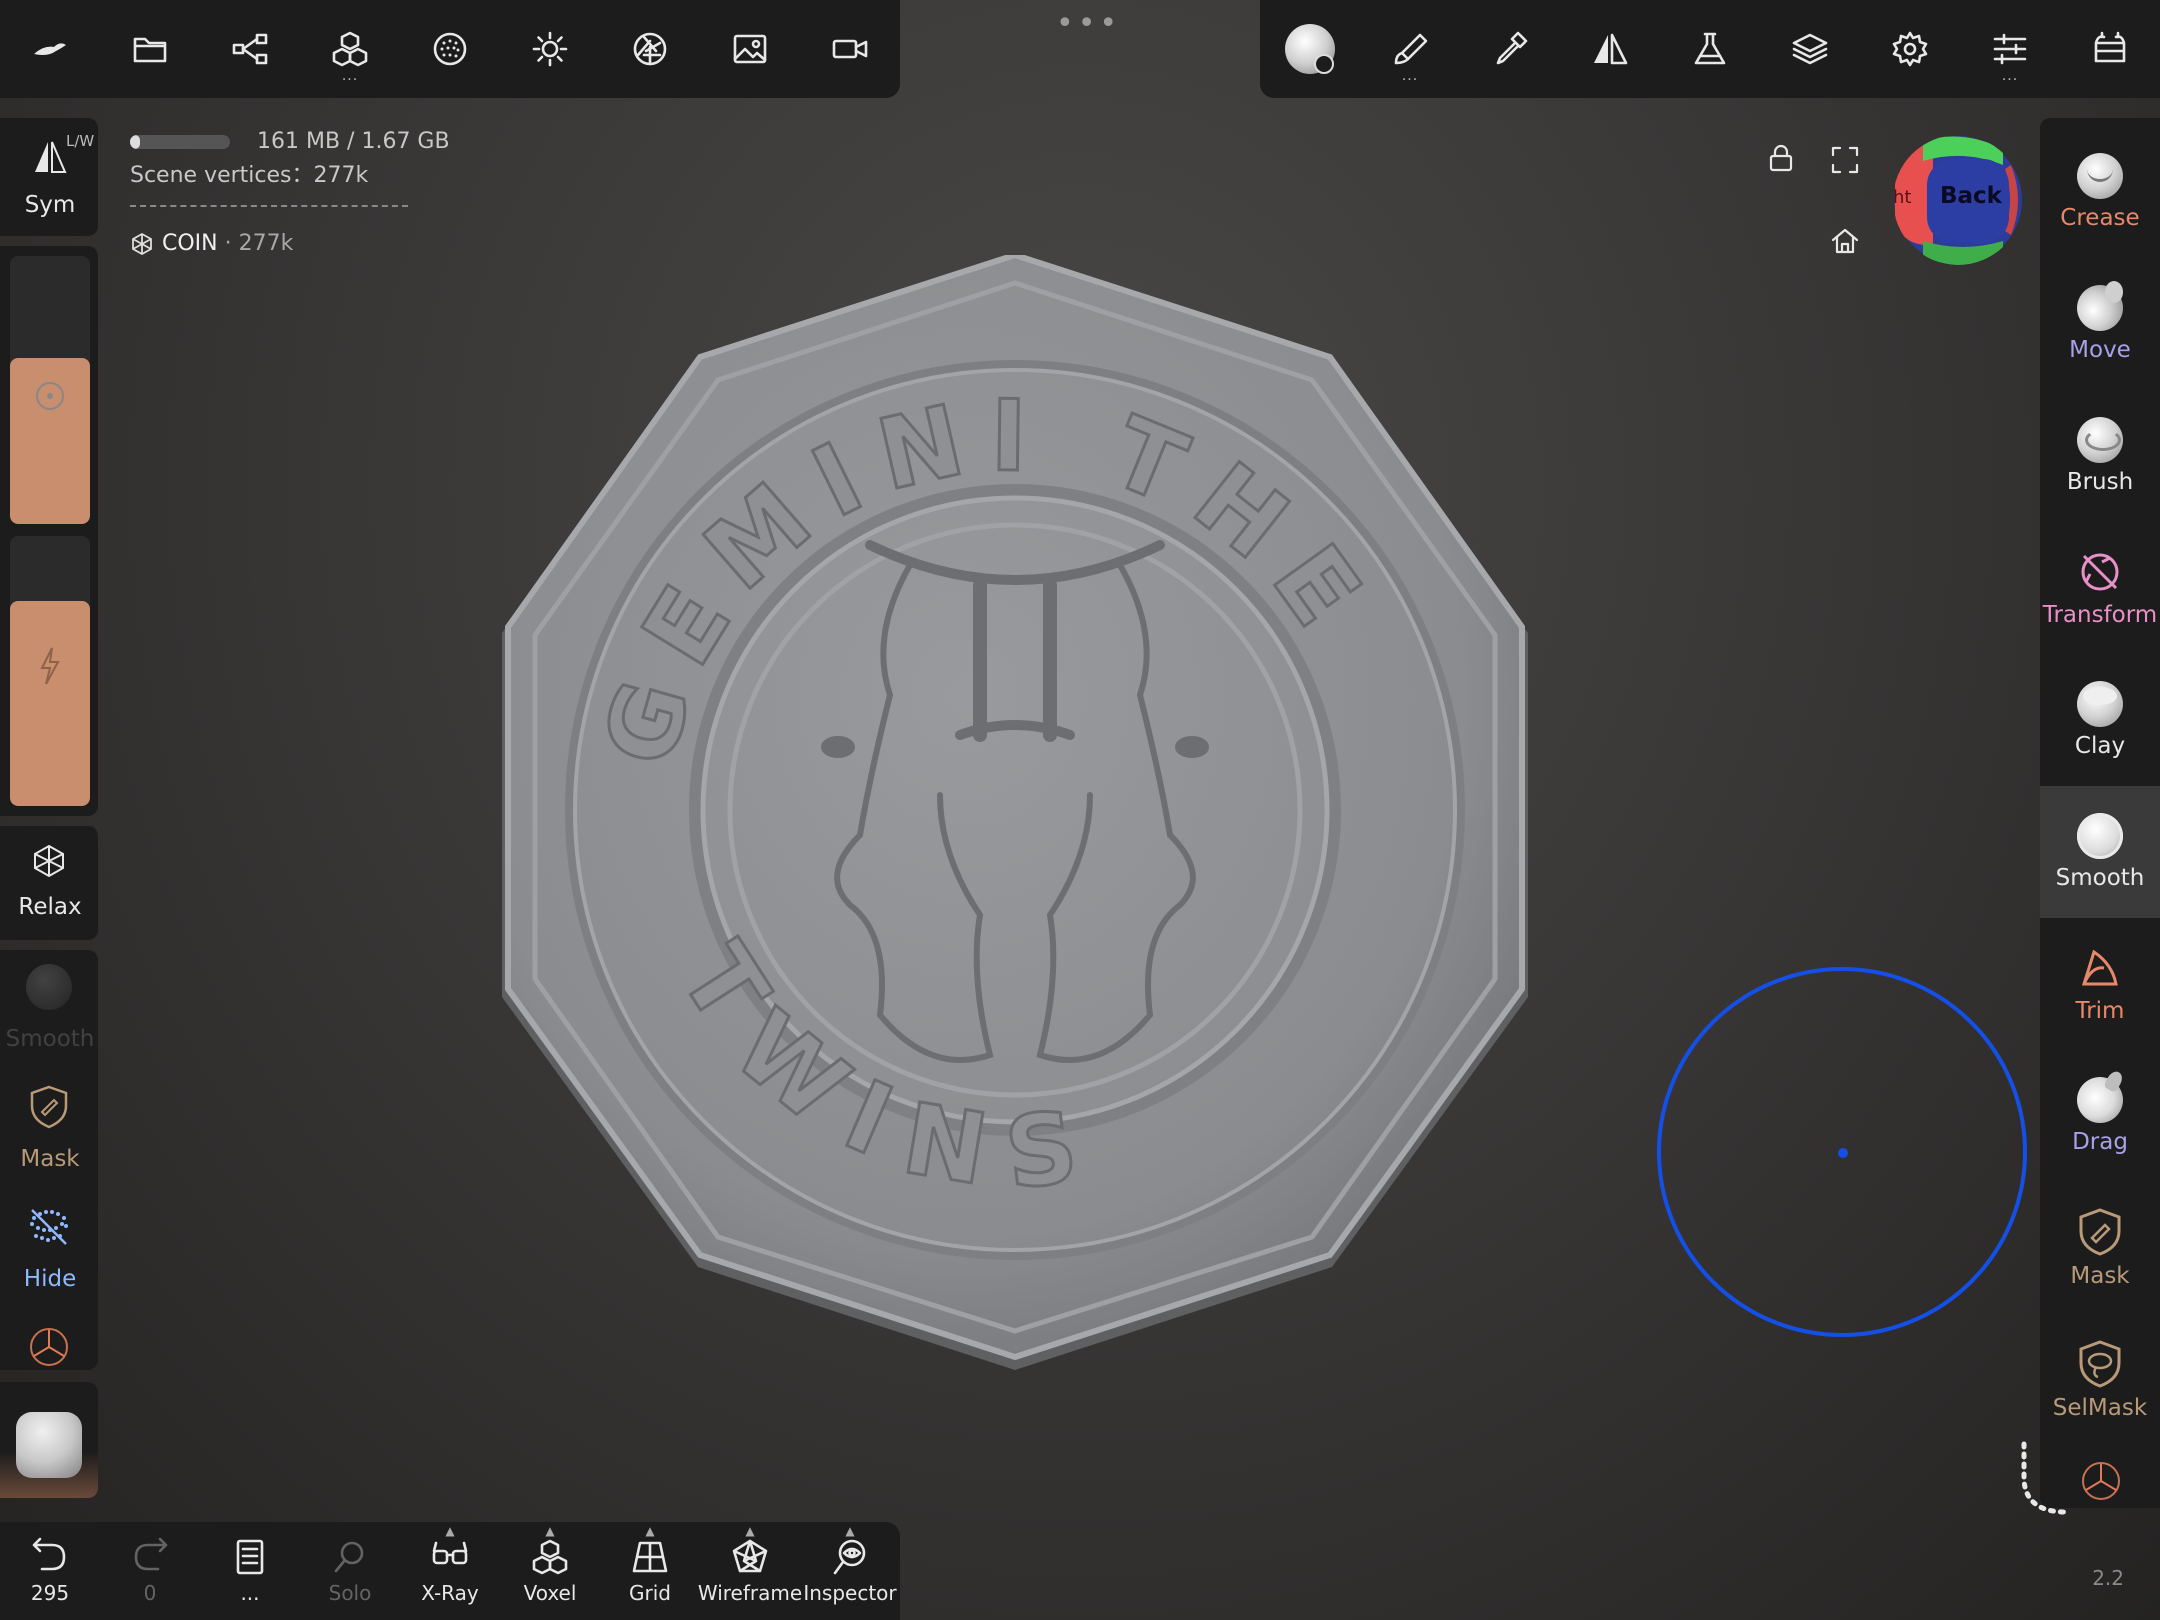 This screenshot has height=1620, width=2160. I want to click on voxel-icon, so click(550, 1557).